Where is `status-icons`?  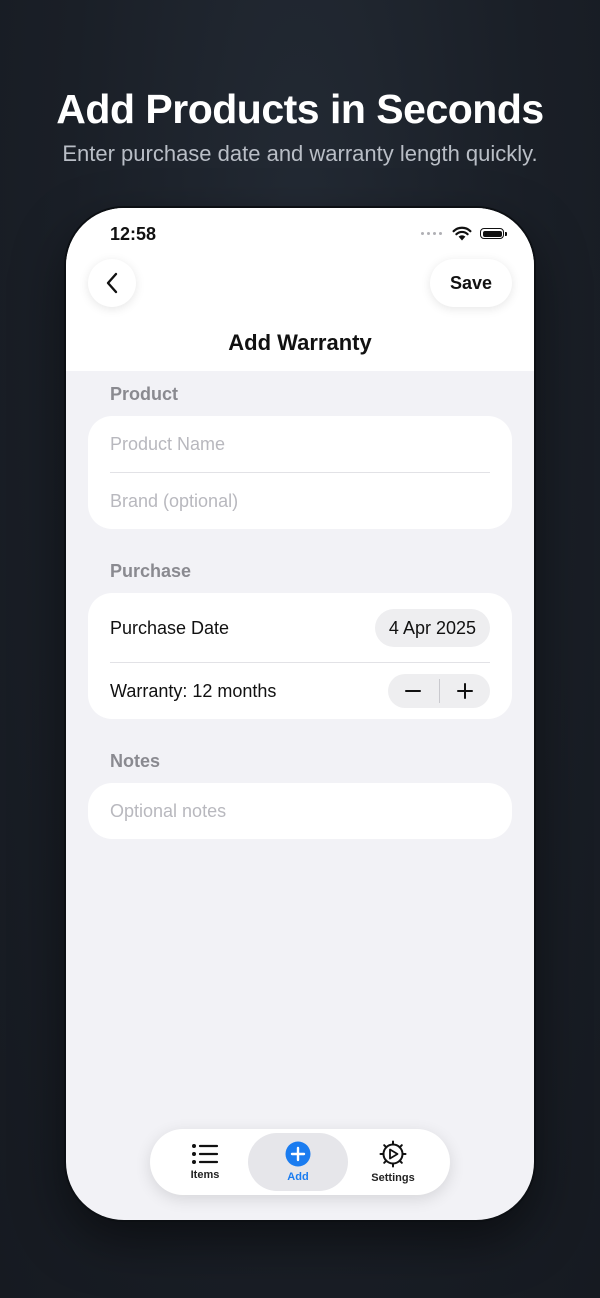 status-icons is located at coordinates (464, 233).